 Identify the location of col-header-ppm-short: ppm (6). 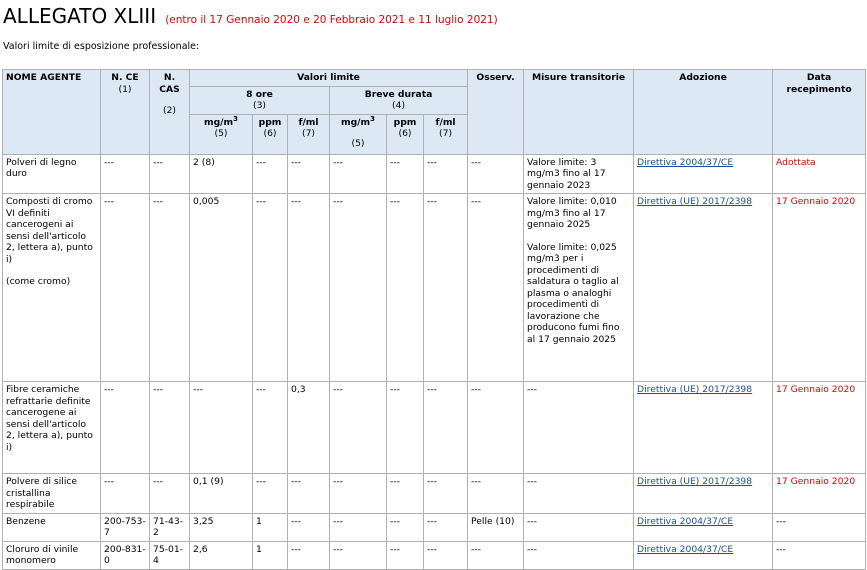
(405, 134).